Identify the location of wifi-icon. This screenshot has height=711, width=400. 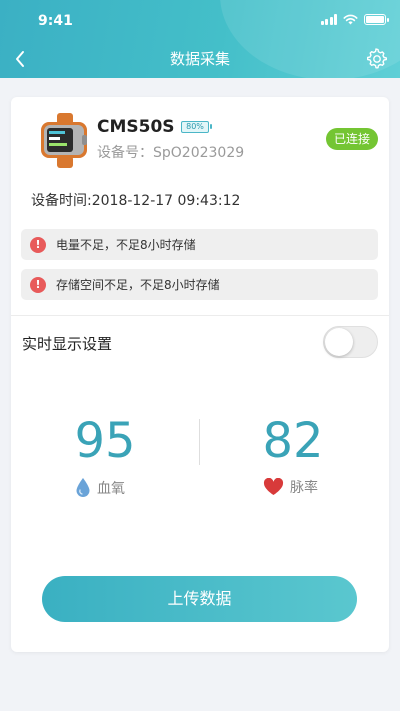
(350, 19).